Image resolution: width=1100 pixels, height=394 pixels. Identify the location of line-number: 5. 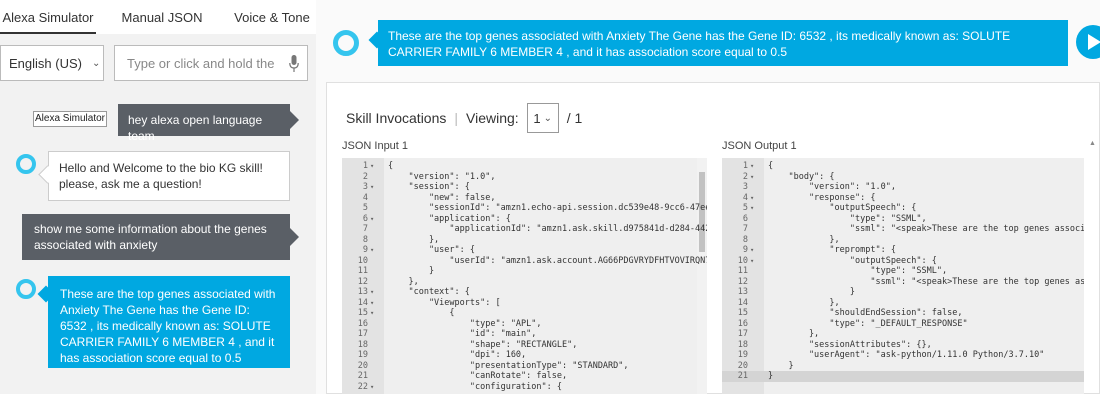
(365, 208).